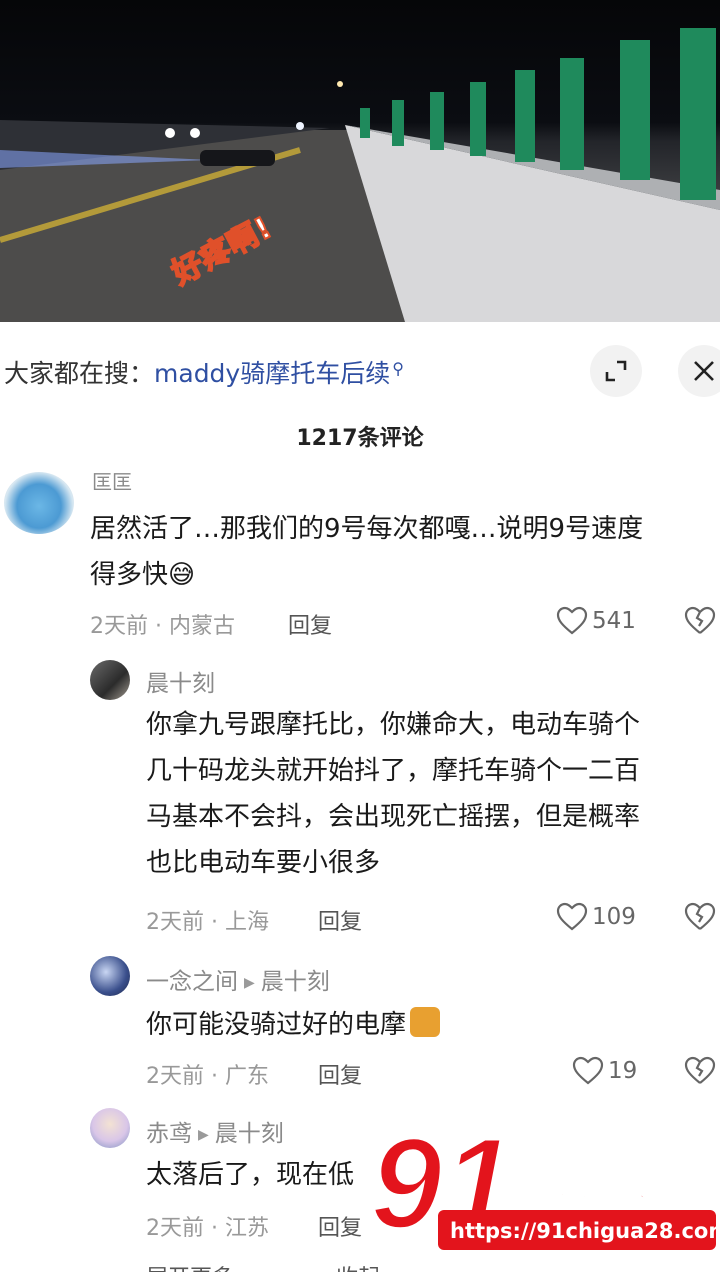  What do you see at coordinates (162, 626) in the screenshot?
I see `comment-meta: 2天前 · 内蒙古` at bounding box center [162, 626].